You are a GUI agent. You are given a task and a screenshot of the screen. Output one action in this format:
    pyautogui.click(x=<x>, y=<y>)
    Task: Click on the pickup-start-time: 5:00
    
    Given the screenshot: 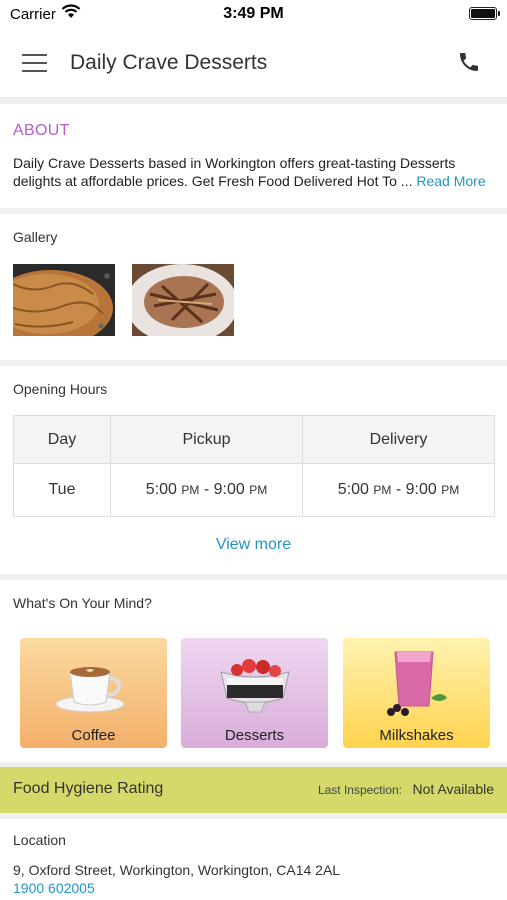 What is the action you would take?
    pyautogui.click(x=161, y=489)
    